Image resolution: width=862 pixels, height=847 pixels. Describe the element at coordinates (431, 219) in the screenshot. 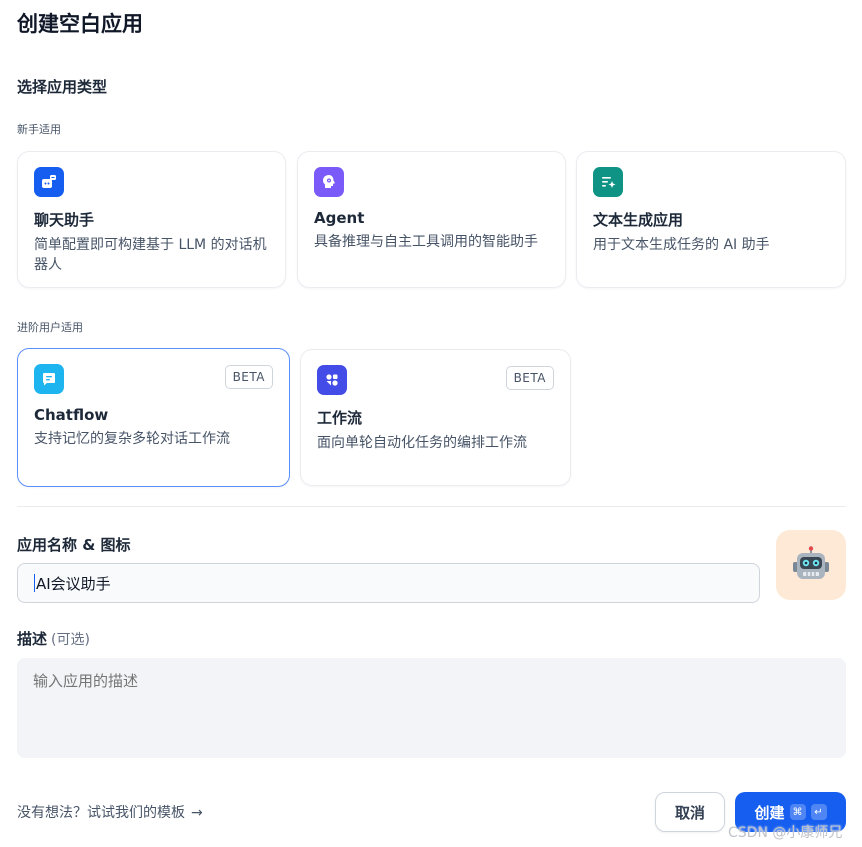

I see `app-type-card-agent: Agent 具备推理与自主工具调用的智能助手` at that location.